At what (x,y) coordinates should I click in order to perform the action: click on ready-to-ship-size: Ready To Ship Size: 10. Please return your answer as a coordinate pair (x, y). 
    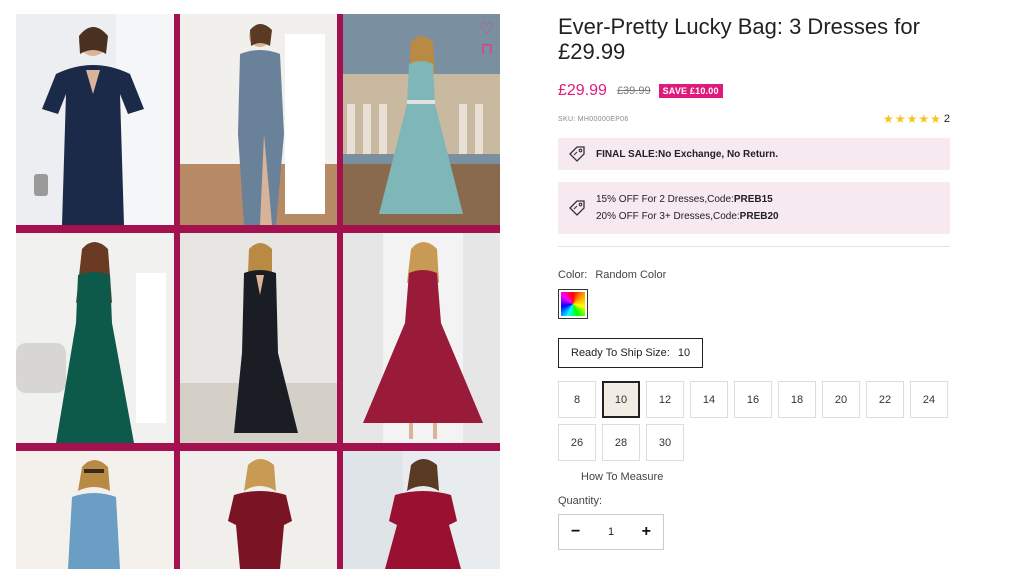
    Looking at the image, I should click on (631, 353).